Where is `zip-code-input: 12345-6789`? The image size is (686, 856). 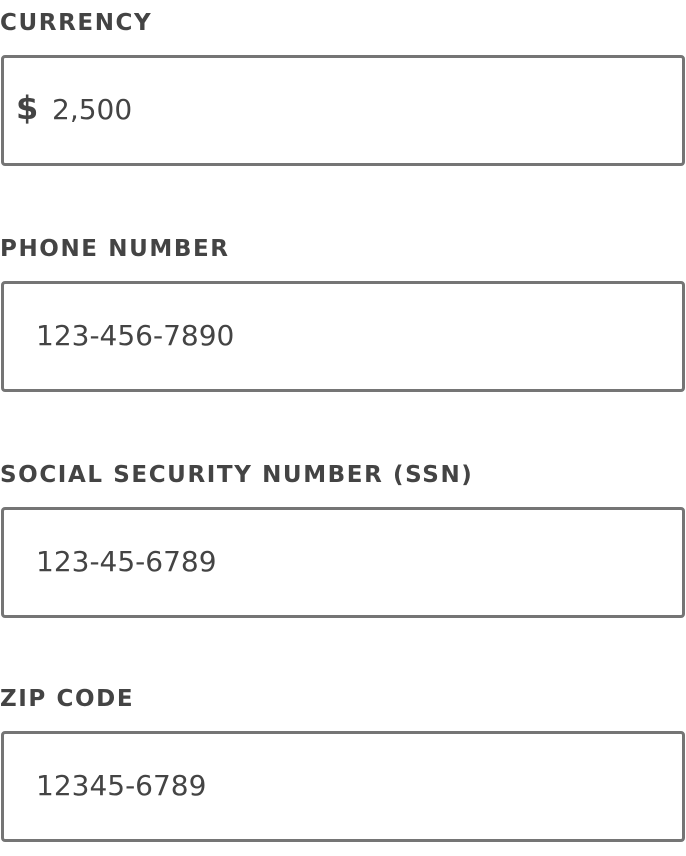 zip-code-input: 12345-6789 is located at coordinates (343, 786).